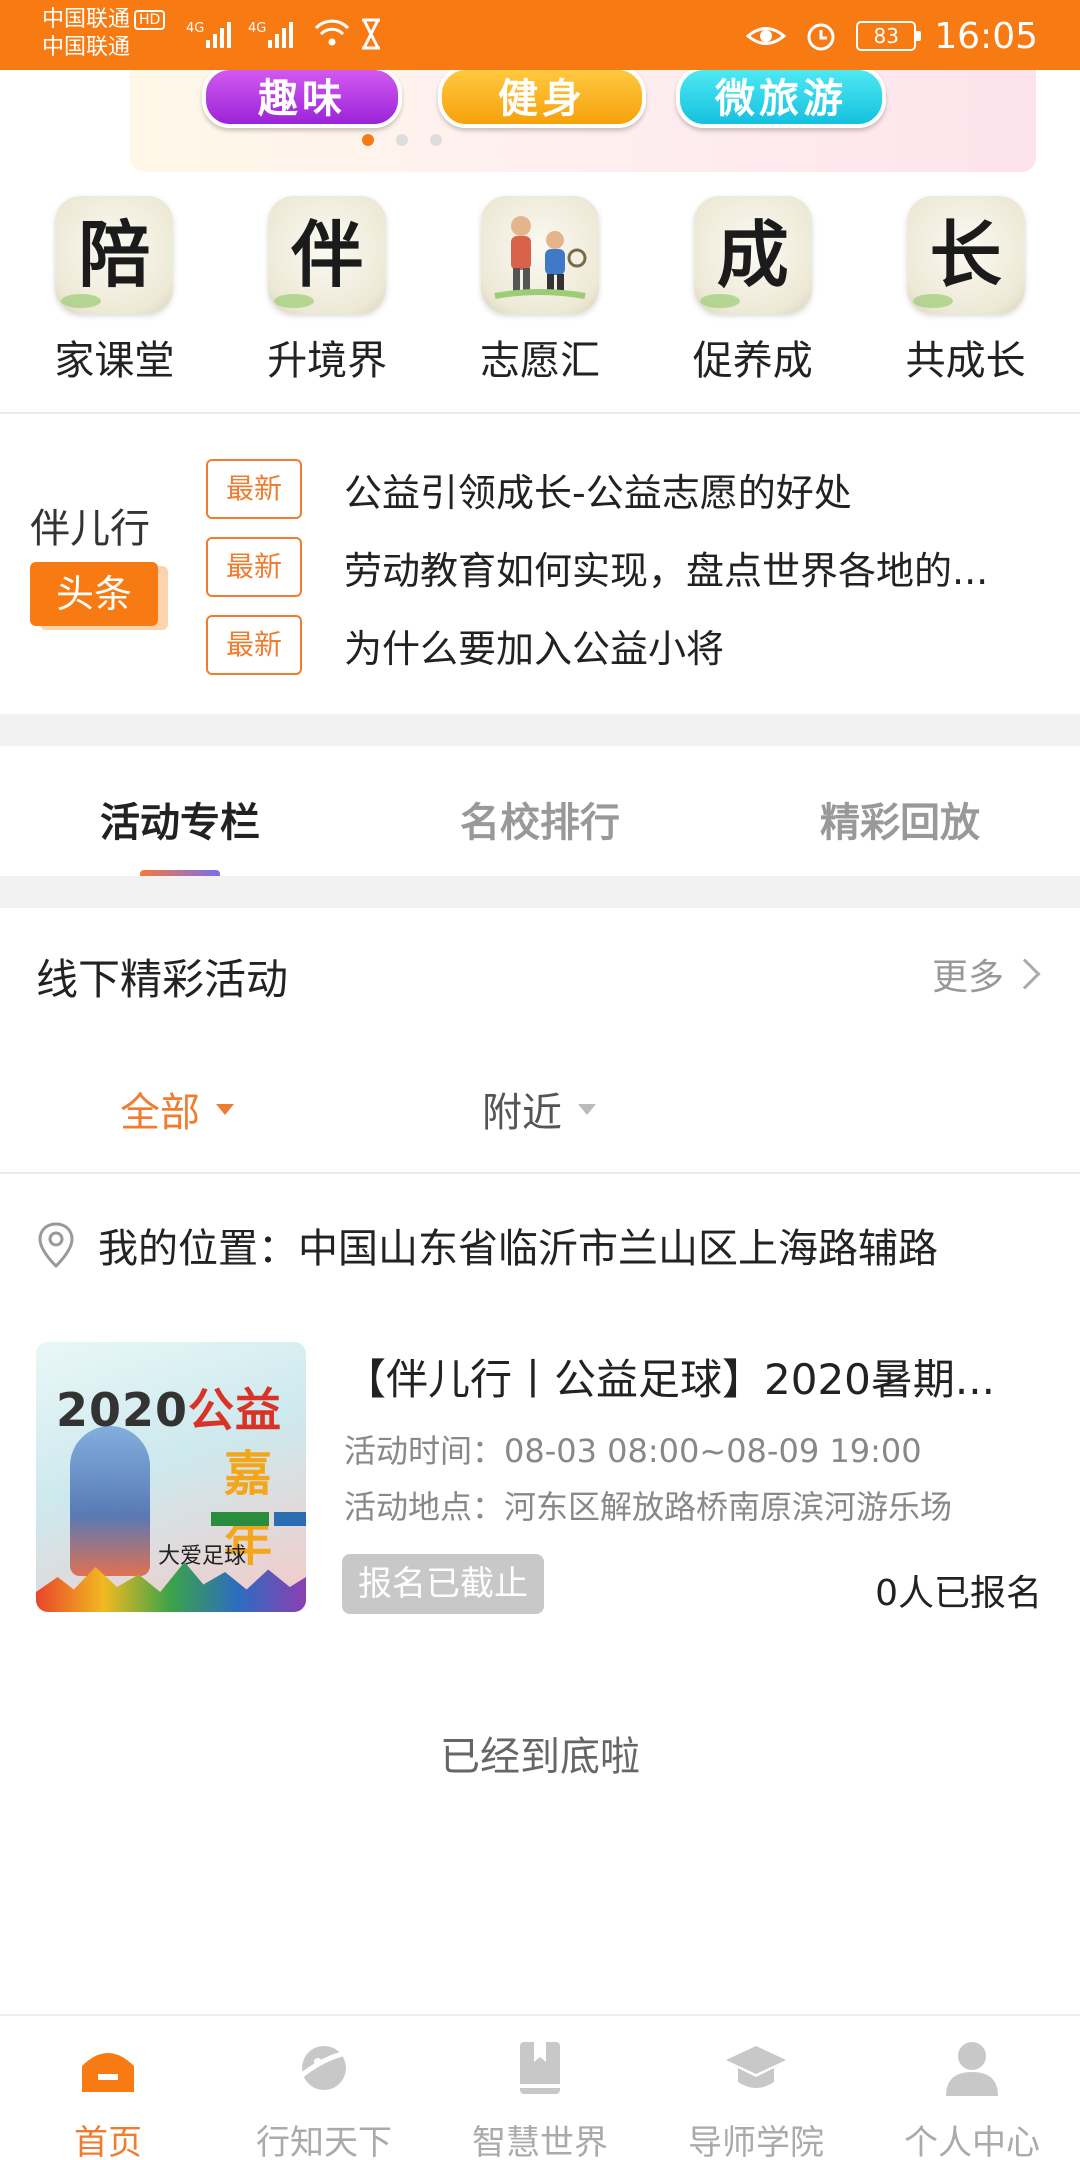  What do you see at coordinates (958, 1593) in the screenshot?
I see `registration-count: 0人已报名` at bounding box center [958, 1593].